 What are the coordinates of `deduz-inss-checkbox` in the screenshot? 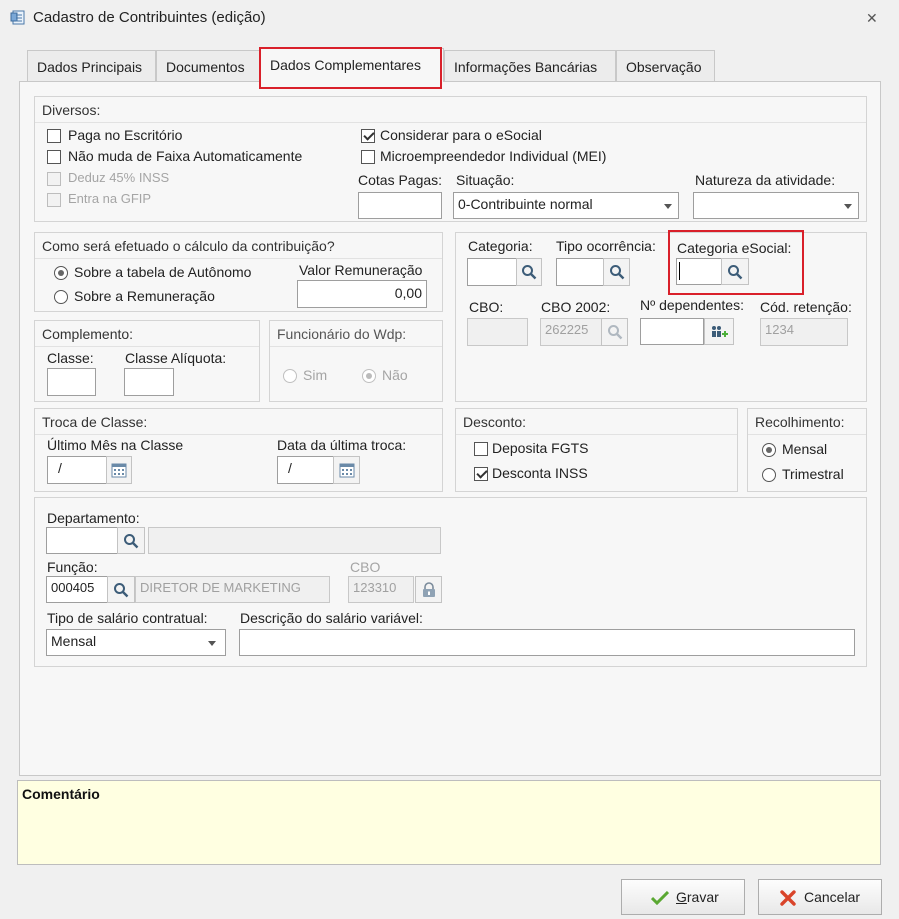 It's located at (54, 179).